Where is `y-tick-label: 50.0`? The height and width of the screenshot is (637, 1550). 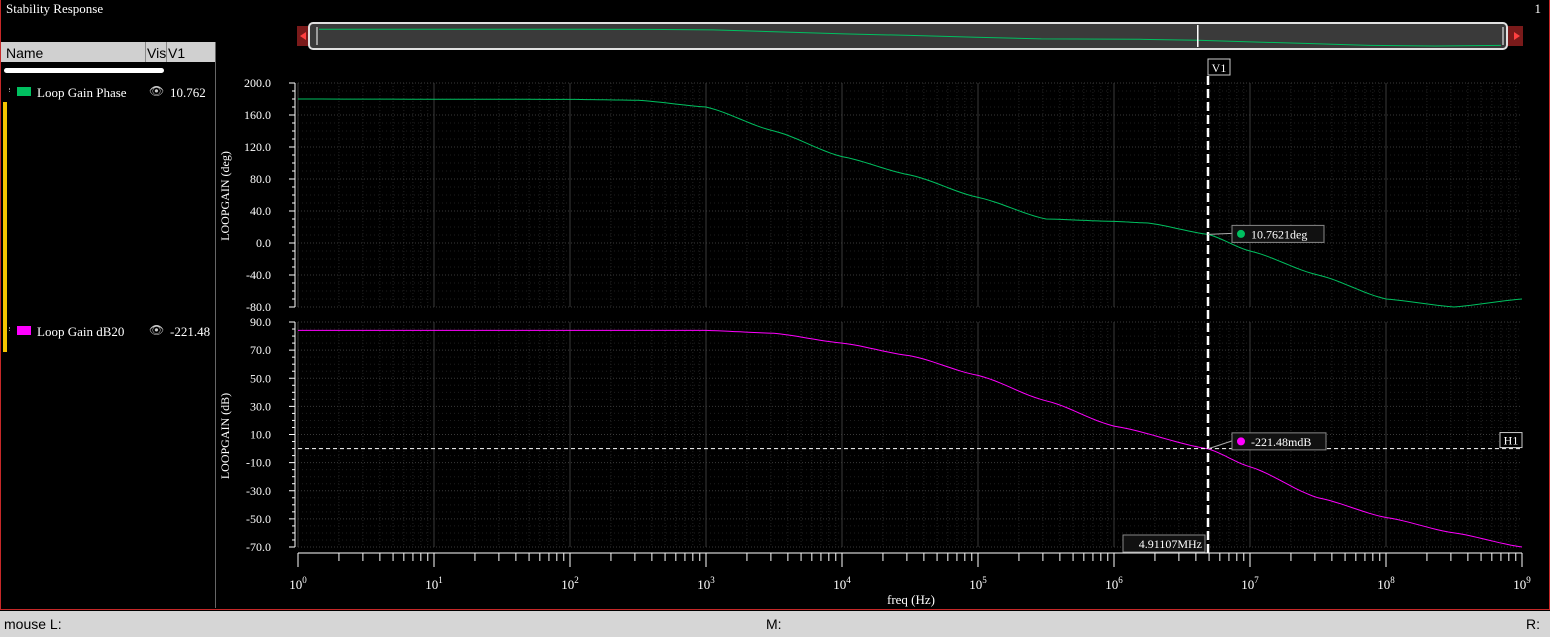
y-tick-label: 50.0 is located at coordinates (260, 378).